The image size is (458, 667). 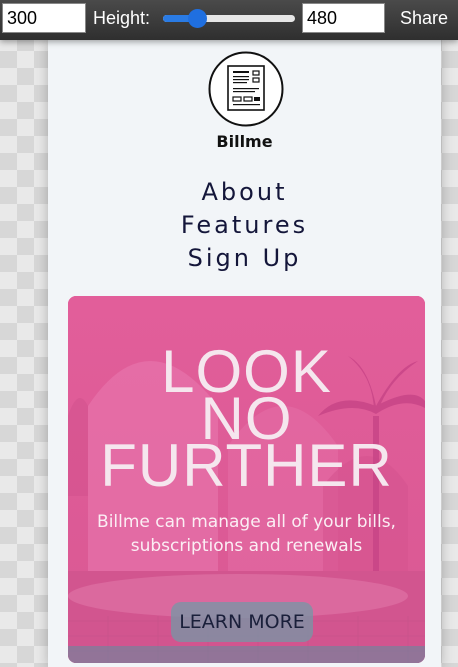 I want to click on main-nav: About Features Sign Up, so click(x=244, y=225).